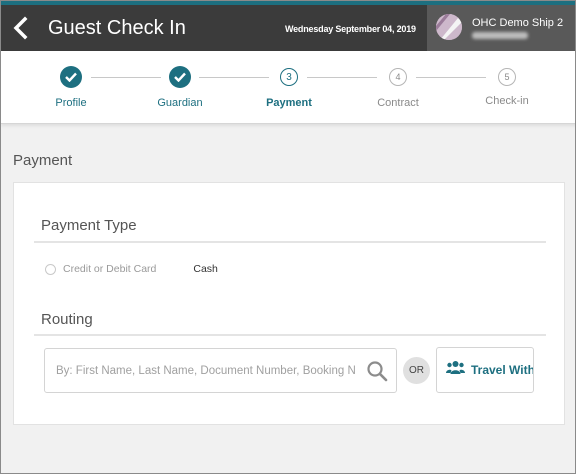  I want to click on user-name-redacted, so click(500, 35).